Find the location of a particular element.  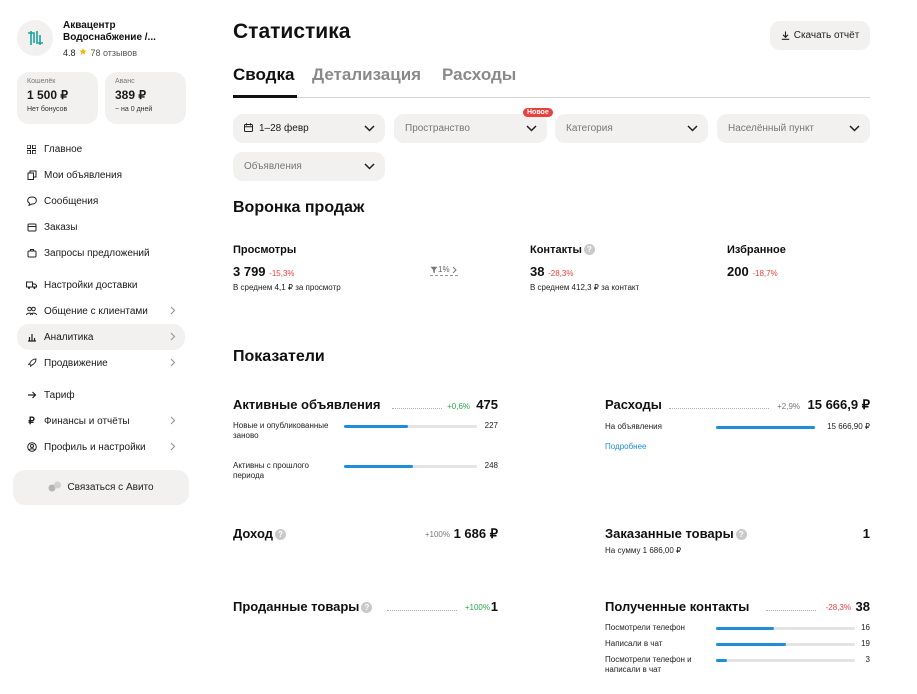

wallet-amount: 1 500 ₽ is located at coordinates (47, 95).